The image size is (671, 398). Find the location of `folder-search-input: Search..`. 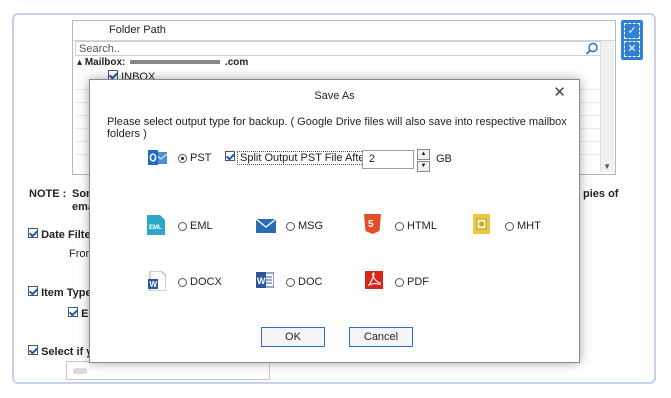

folder-search-input: Search.. is located at coordinates (338, 48).